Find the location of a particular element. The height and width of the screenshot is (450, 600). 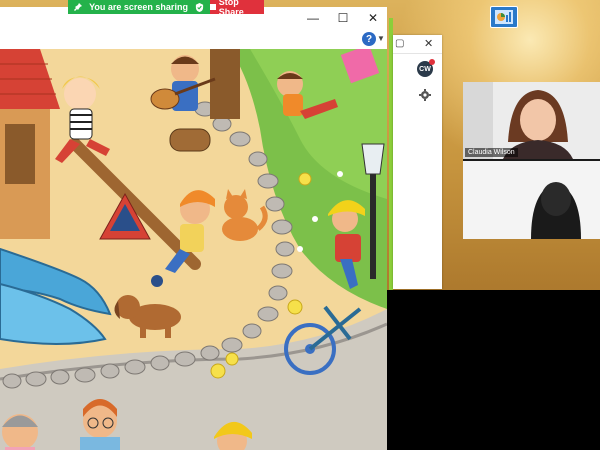

participant-video-panel: Claudia Wilson is located at coordinates (531, 160).